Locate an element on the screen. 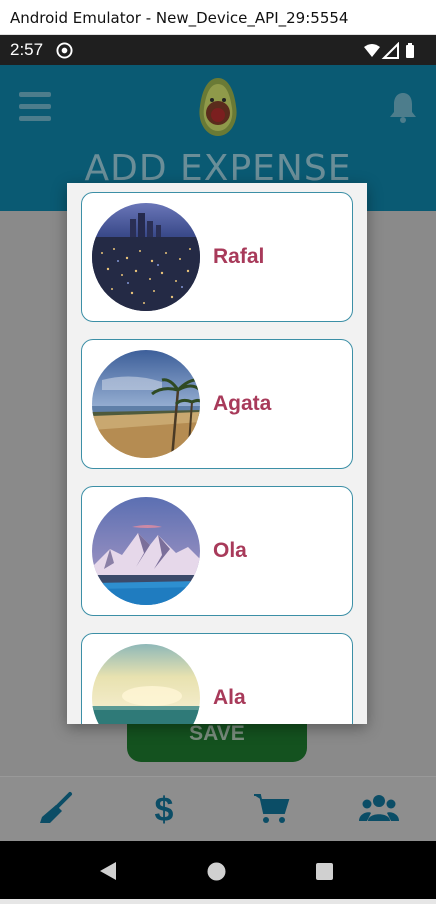 The image size is (436, 904). person-card-agata: Agata is located at coordinates (217, 404).